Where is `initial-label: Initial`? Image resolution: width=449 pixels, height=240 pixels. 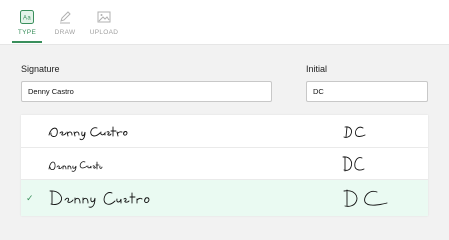
initial-label: Initial is located at coordinates (317, 69).